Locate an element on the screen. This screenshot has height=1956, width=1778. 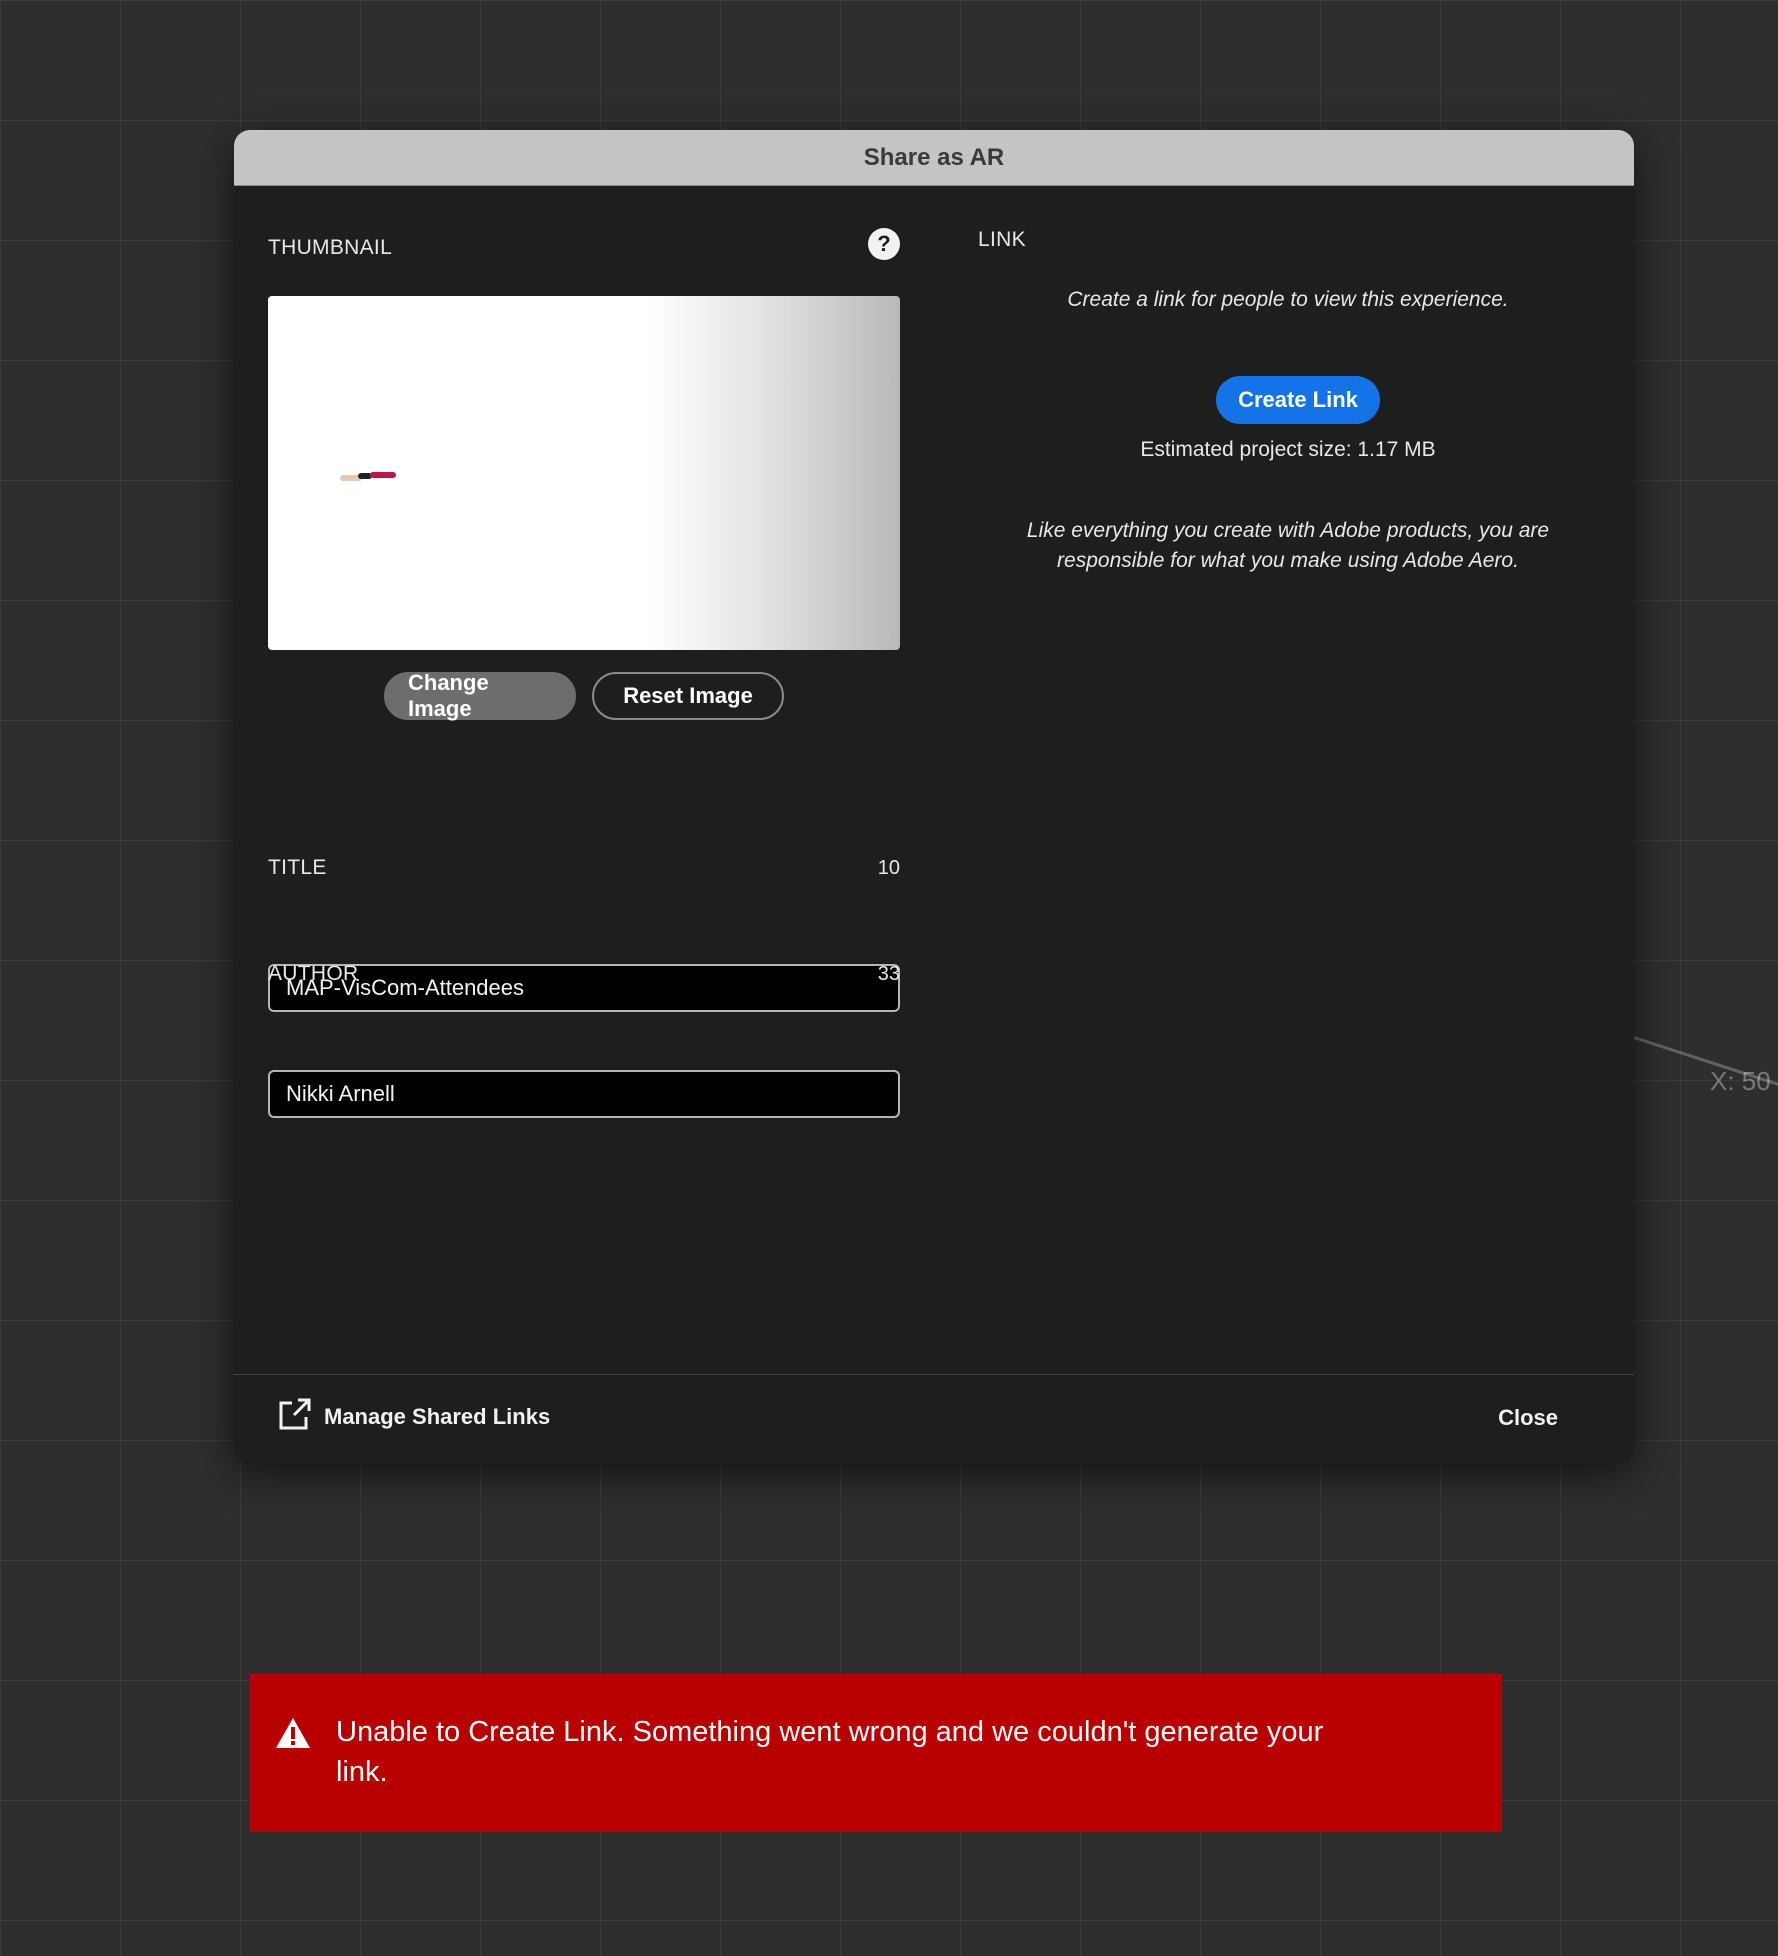
thumbnail-label: THUMBNAIL is located at coordinates (330, 247).